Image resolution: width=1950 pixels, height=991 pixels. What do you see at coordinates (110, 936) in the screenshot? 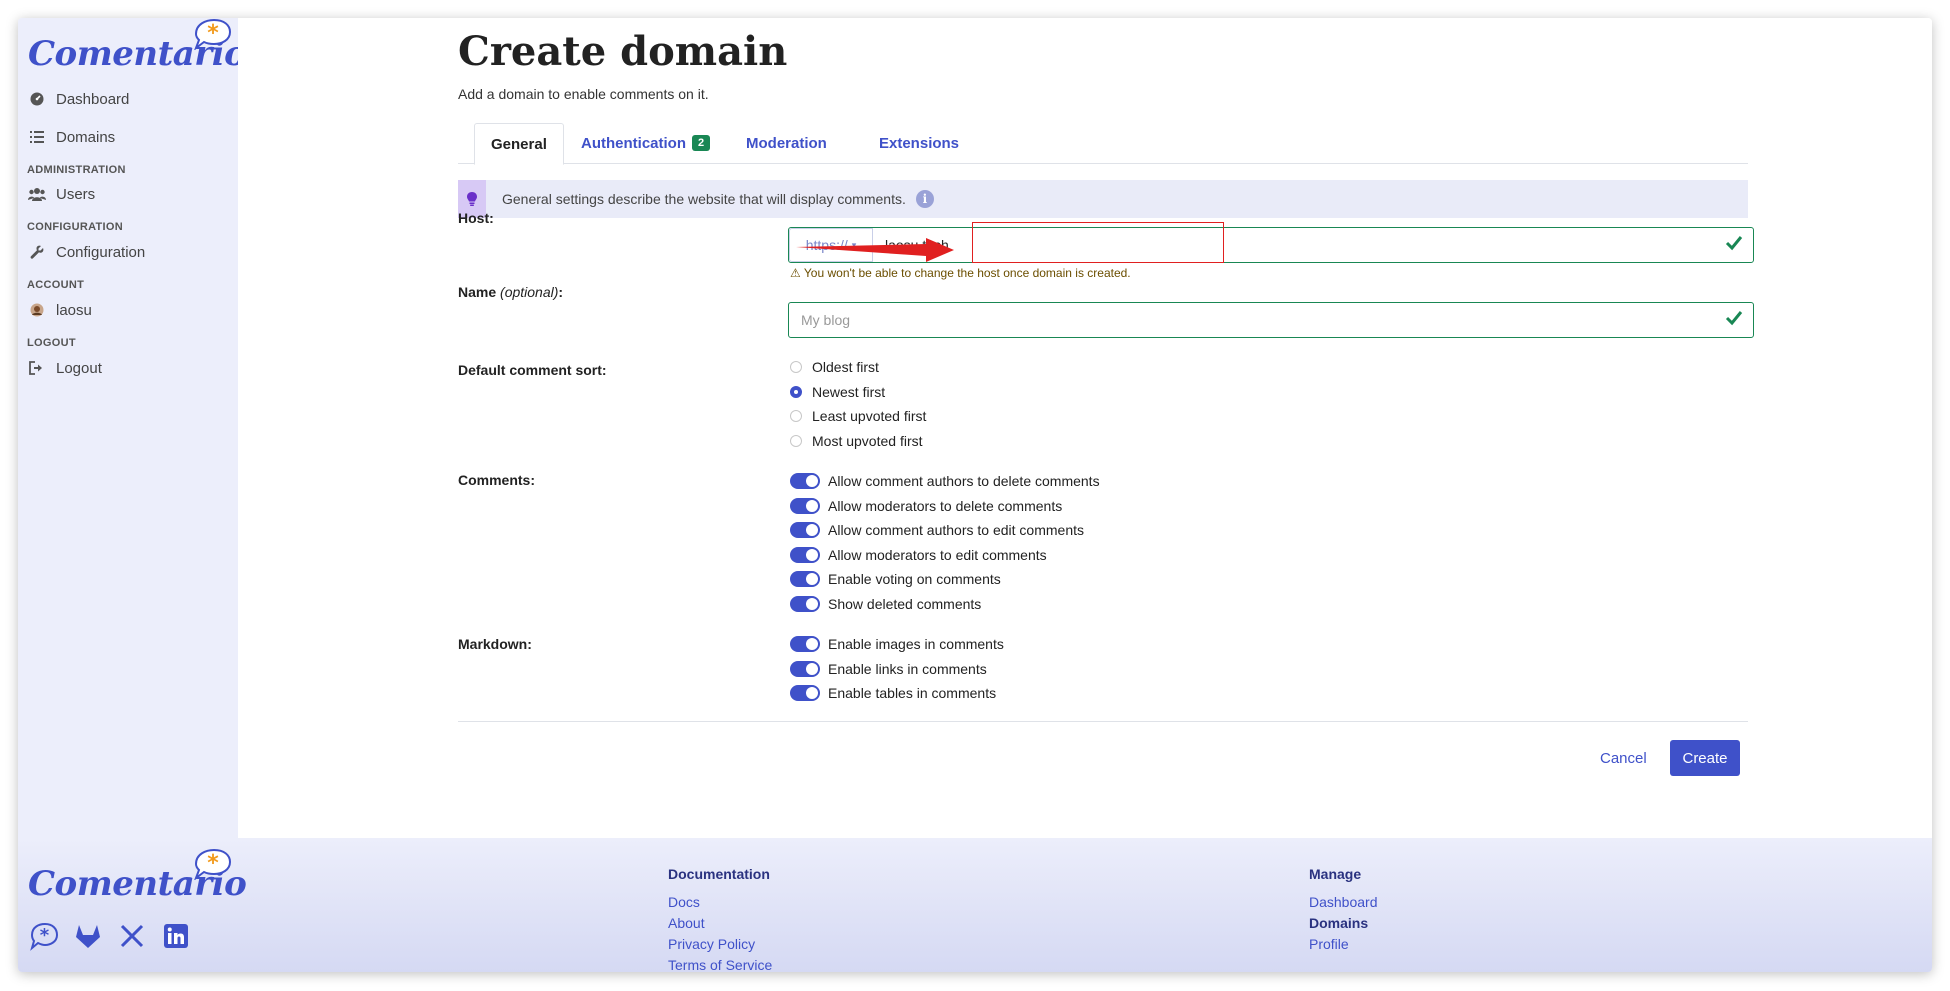
I see `social-links: *` at bounding box center [110, 936].